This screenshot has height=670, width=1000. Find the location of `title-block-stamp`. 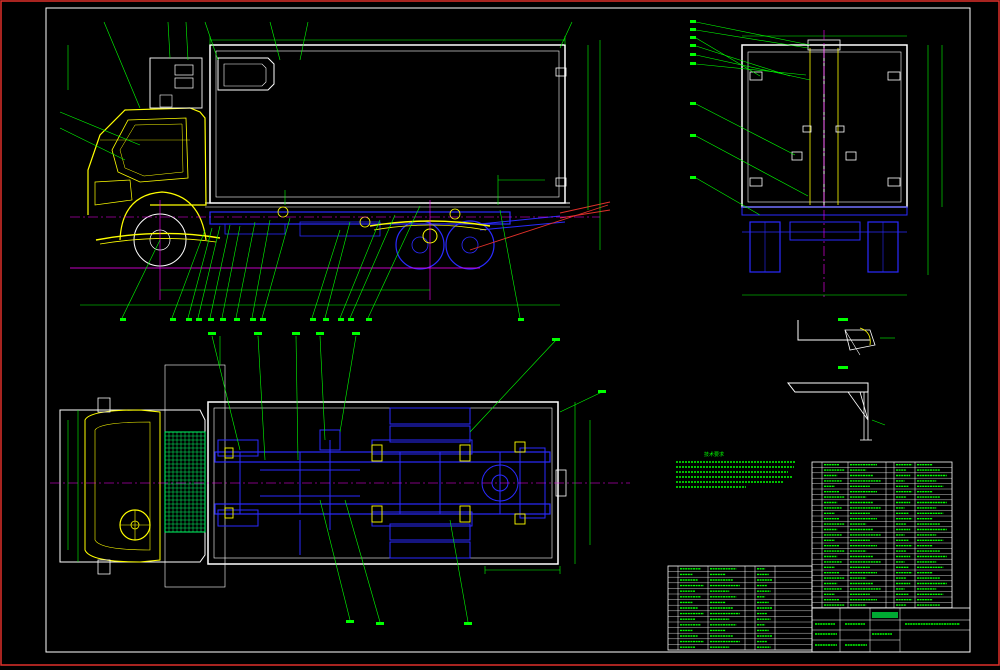

title-block-stamp is located at coordinates (885, 615).